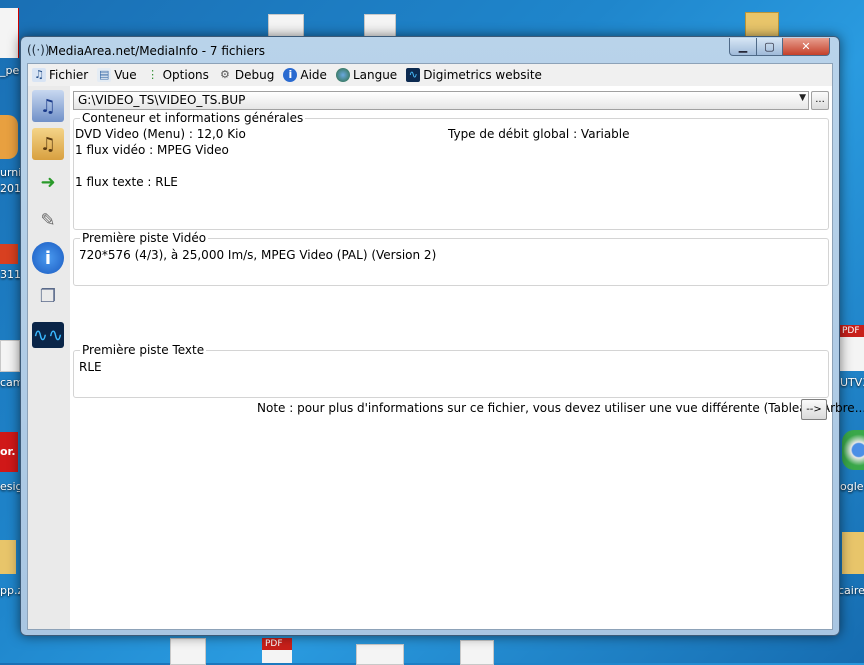 The width and height of the screenshot is (864, 665). I want to click on minimize-button: ▁, so click(743, 47).